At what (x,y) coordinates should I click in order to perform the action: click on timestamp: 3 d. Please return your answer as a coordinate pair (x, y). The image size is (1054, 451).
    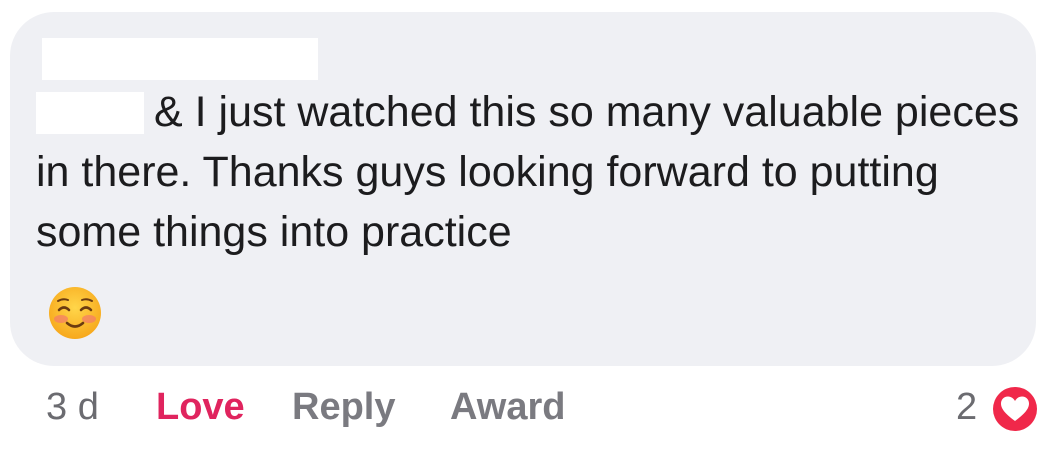
    Looking at the image, I should click on (72, 407).